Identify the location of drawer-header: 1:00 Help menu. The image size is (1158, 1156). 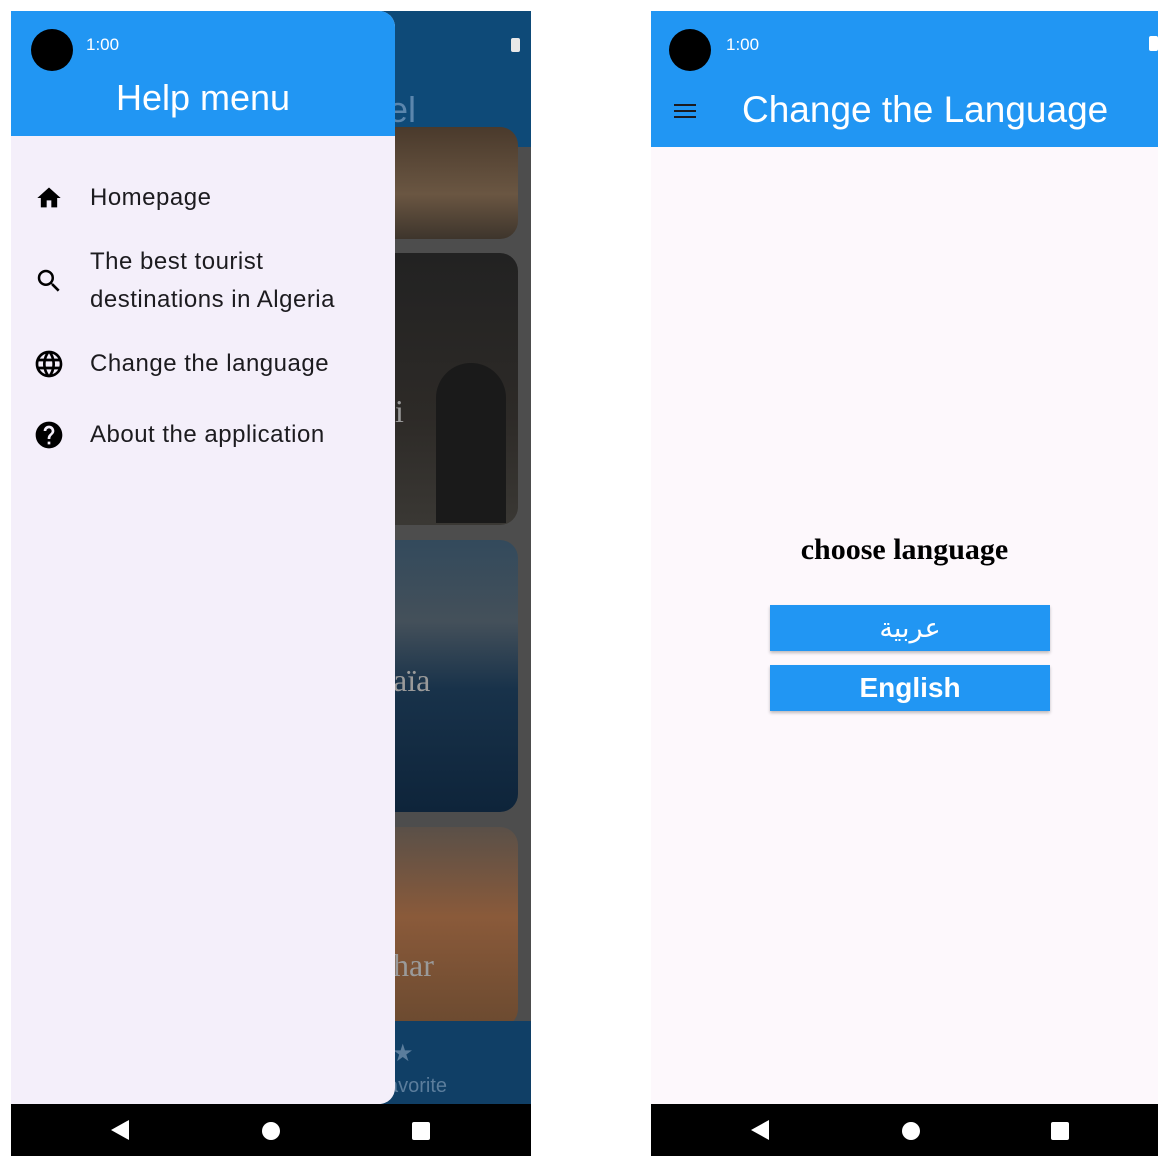
(203, 73).